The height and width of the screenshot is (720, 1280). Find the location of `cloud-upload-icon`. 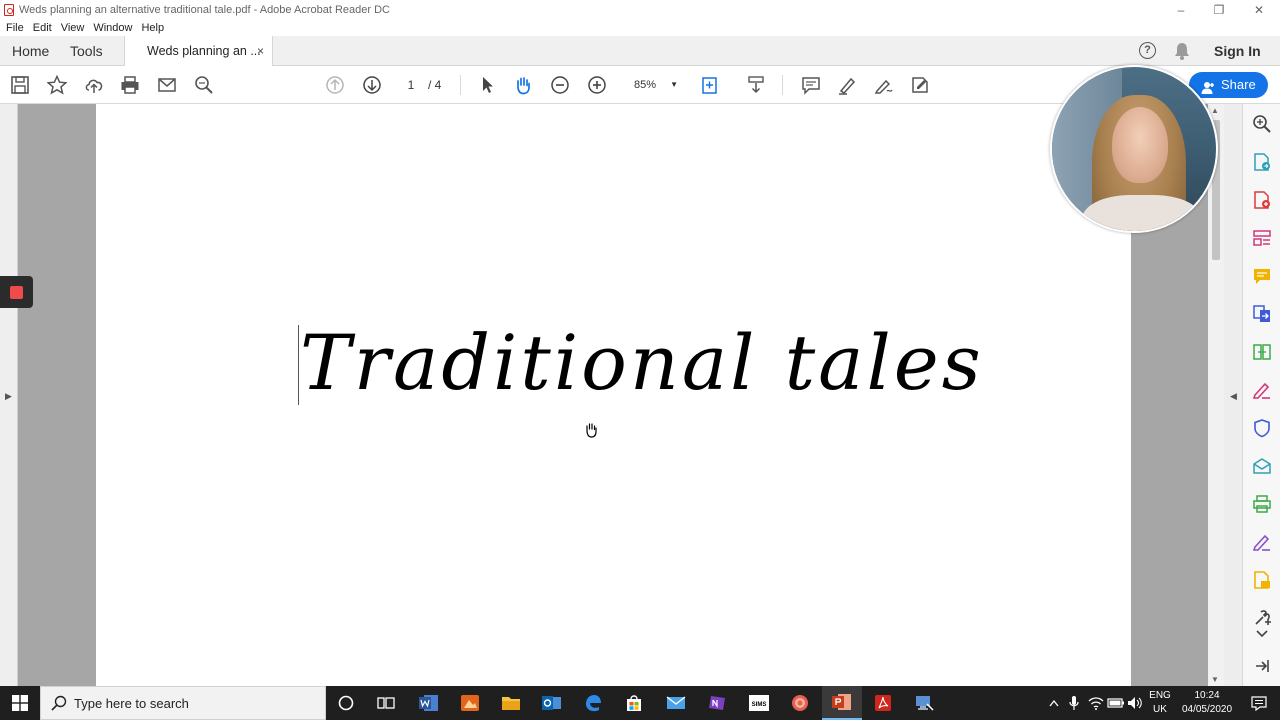

cloud-upload-icon is located at coordinates (94, 85).